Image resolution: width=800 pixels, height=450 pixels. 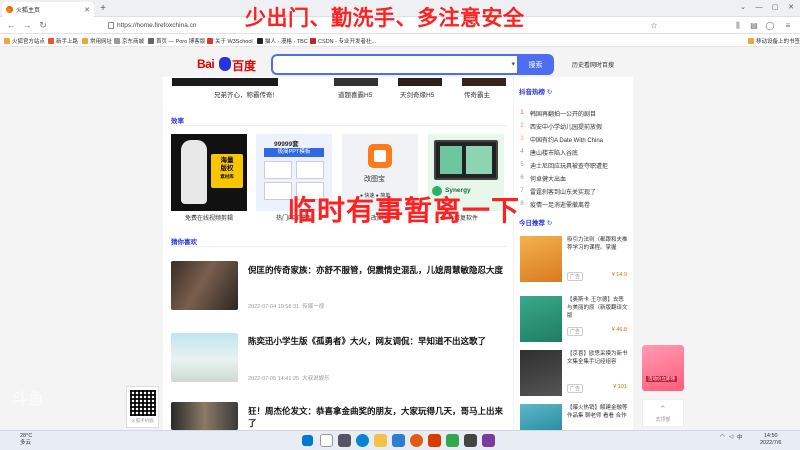 I want to click on maximize-icon: ▢, so click(x=775, y=8).